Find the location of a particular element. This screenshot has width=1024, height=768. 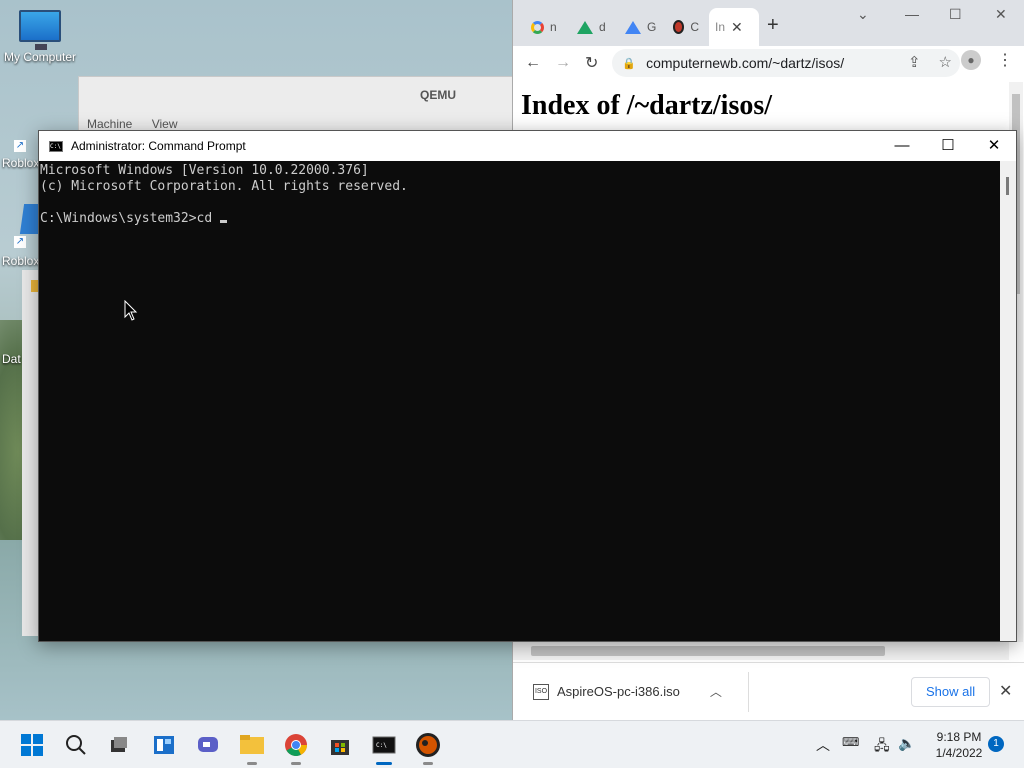

computer-icon is located at coordinates (40, 30).